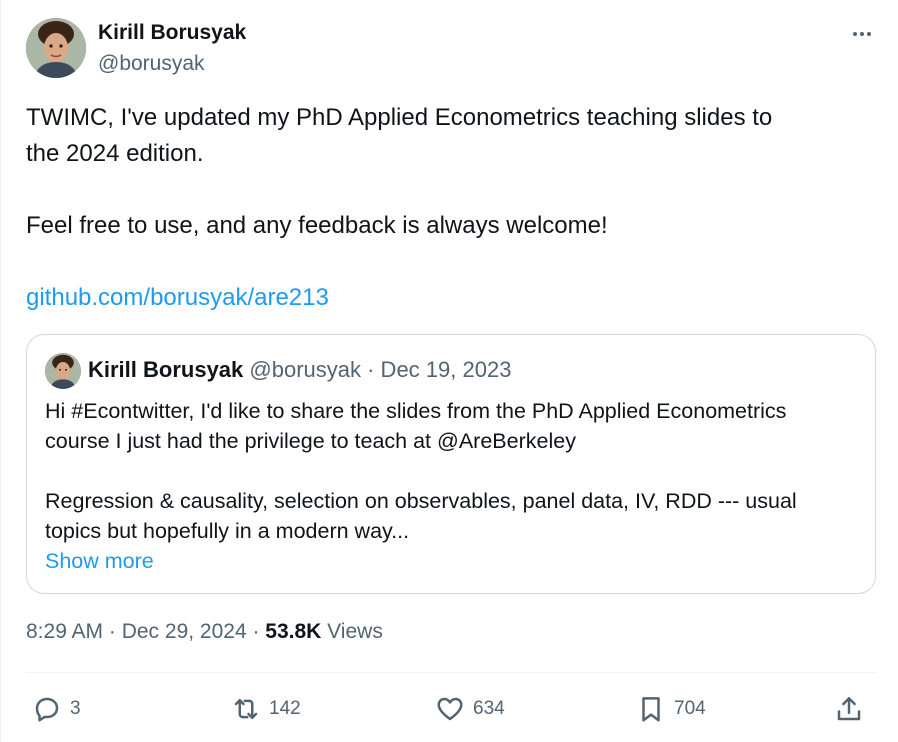  I want to click on author-name: Kirill Borusyak, so click(172, 33).